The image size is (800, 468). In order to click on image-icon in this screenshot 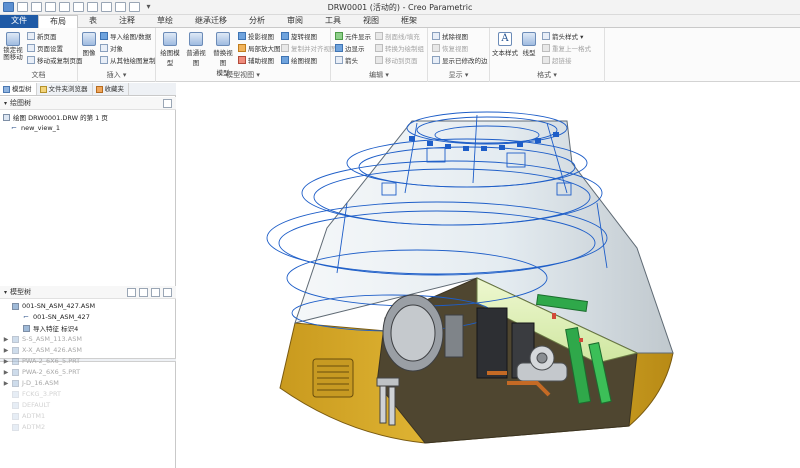, I will do `click(89, 39)`.